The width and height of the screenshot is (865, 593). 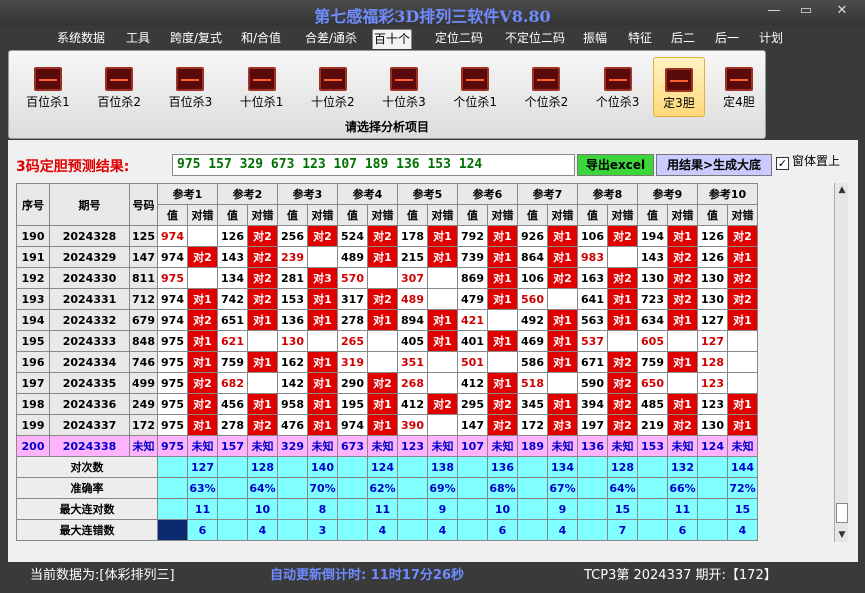 What do you see at coordinates (739, 87) in the screenshot?
I see `ribbon-button: 定4胆` at bounding box center [739, 87].